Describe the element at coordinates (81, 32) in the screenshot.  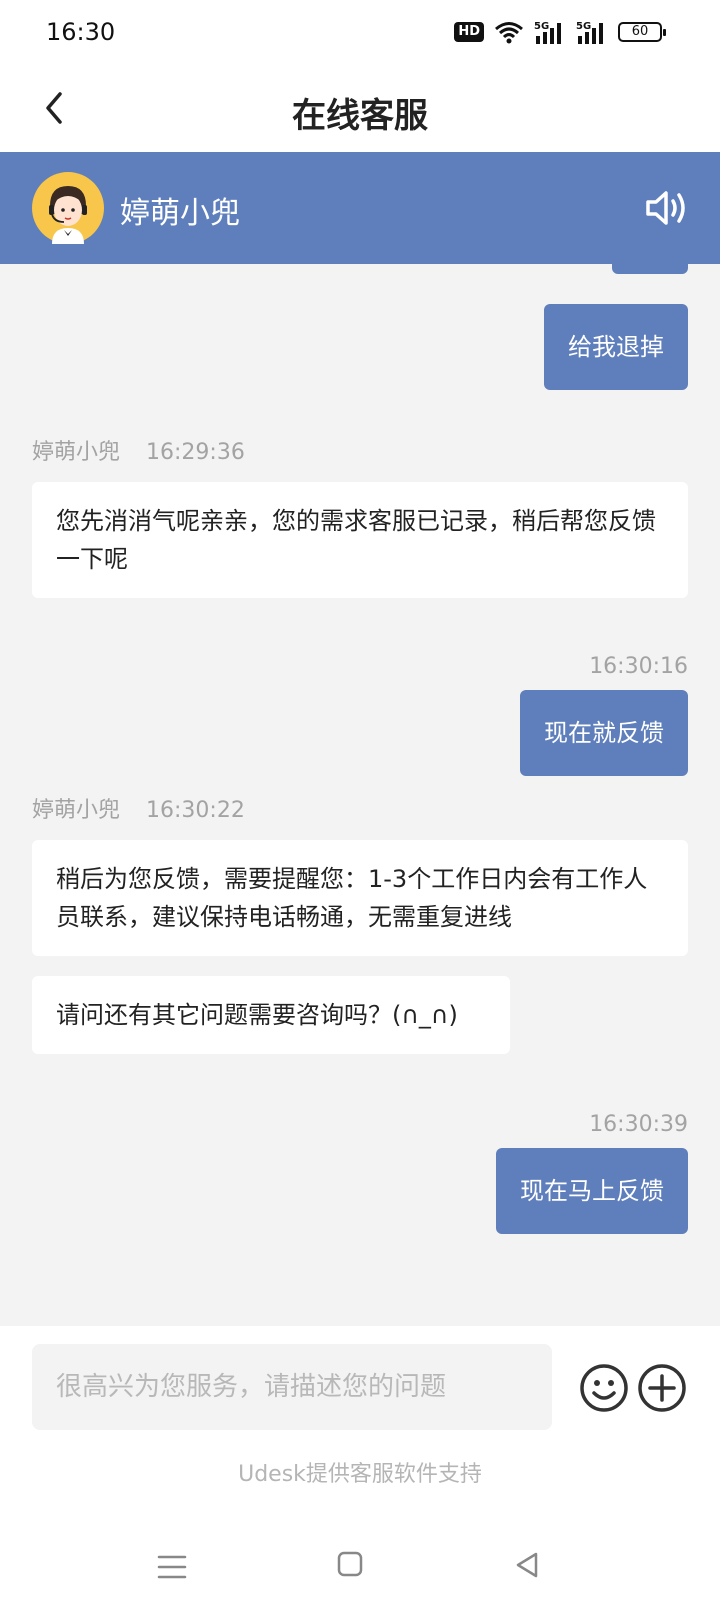
I see `status-time: 16:30` at that location.